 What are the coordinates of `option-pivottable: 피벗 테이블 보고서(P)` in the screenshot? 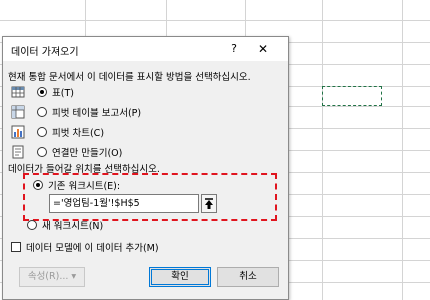 It's located at (89, 112).